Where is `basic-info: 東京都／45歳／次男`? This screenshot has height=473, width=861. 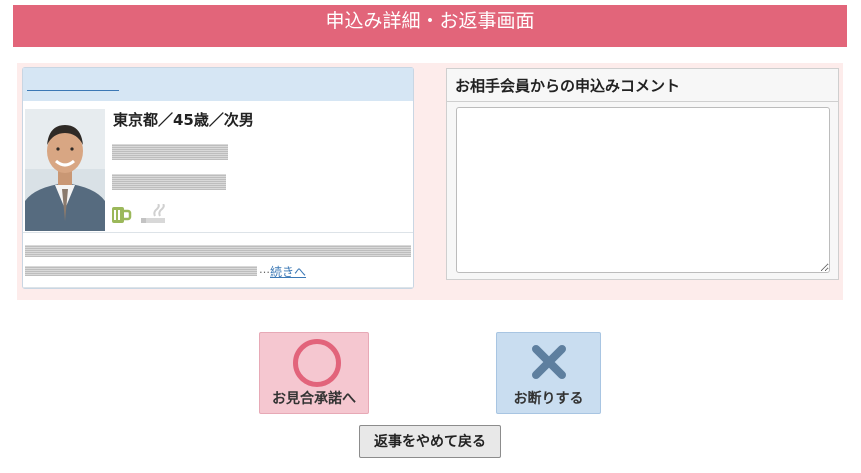 basic-info: 東京都／45歳／次男 is located at coordinates (183, 120).